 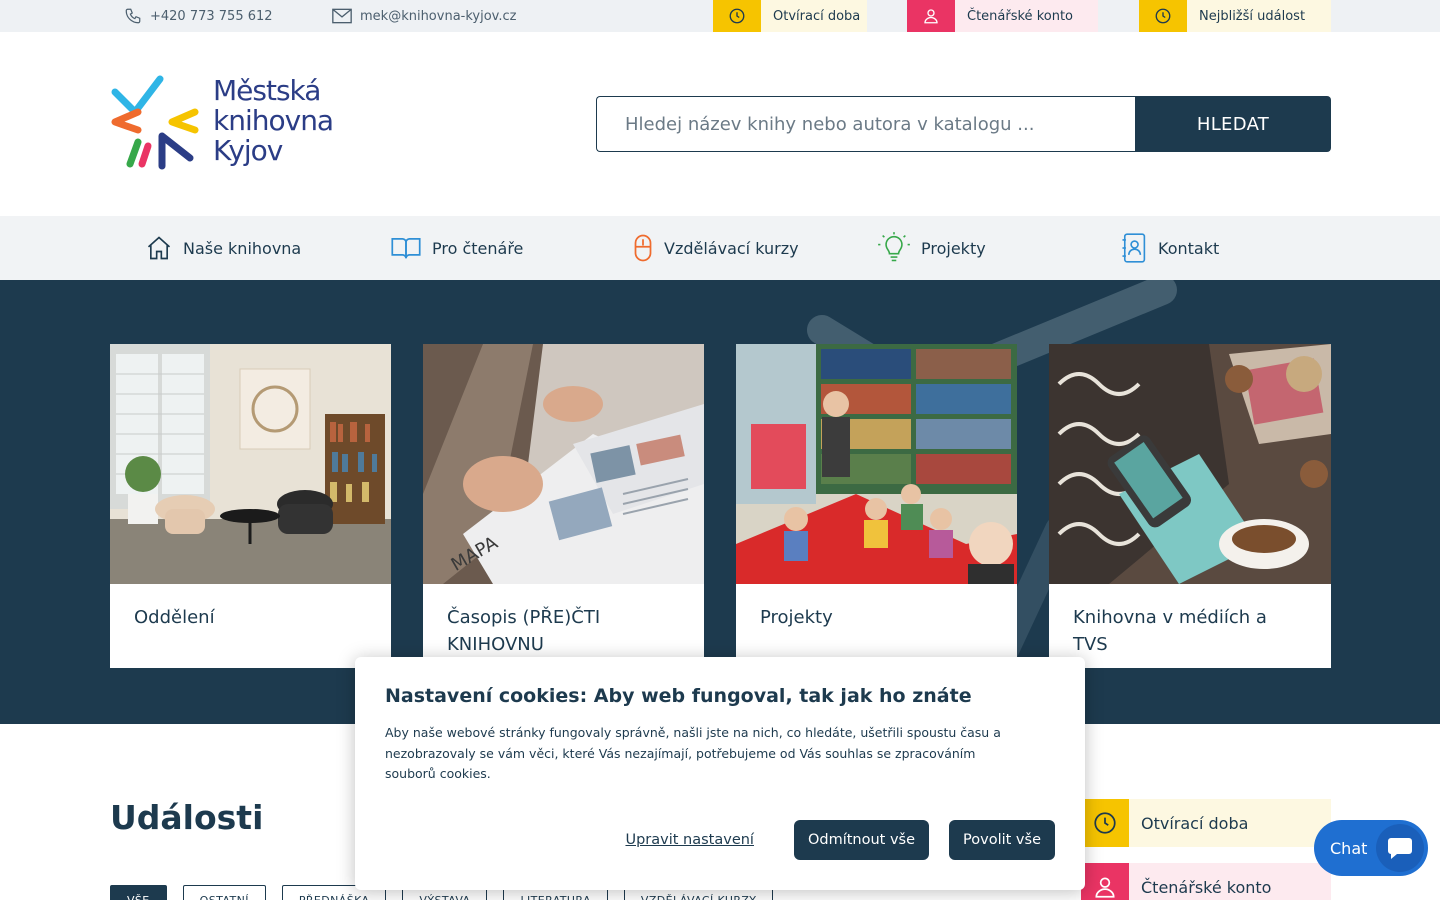 I want to click on top-quick-opening-hours: Otvírací doba, so click(x=790, y=16).